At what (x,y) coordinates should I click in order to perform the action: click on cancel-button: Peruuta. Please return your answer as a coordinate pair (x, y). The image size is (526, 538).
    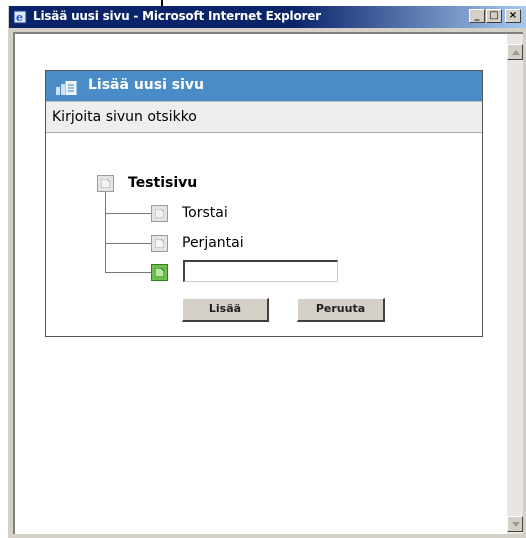
    Looking at the image, I should click on (341, 310).